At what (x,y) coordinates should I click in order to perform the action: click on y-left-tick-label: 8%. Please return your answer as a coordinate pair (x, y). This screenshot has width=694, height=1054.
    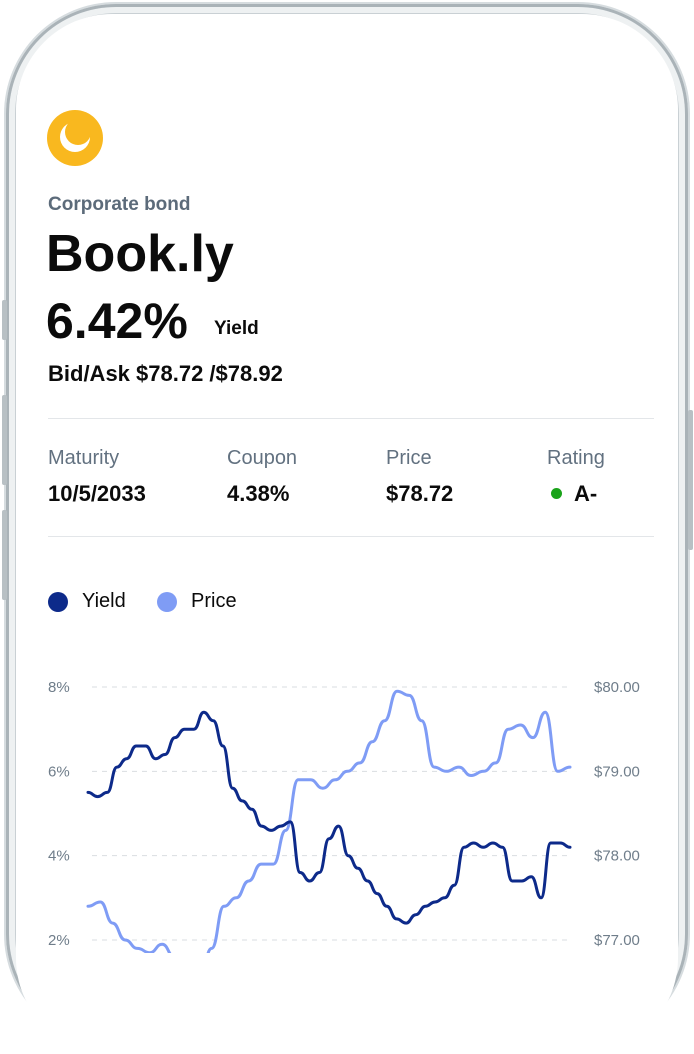
    Looking at the image, I should click on (59, 687).